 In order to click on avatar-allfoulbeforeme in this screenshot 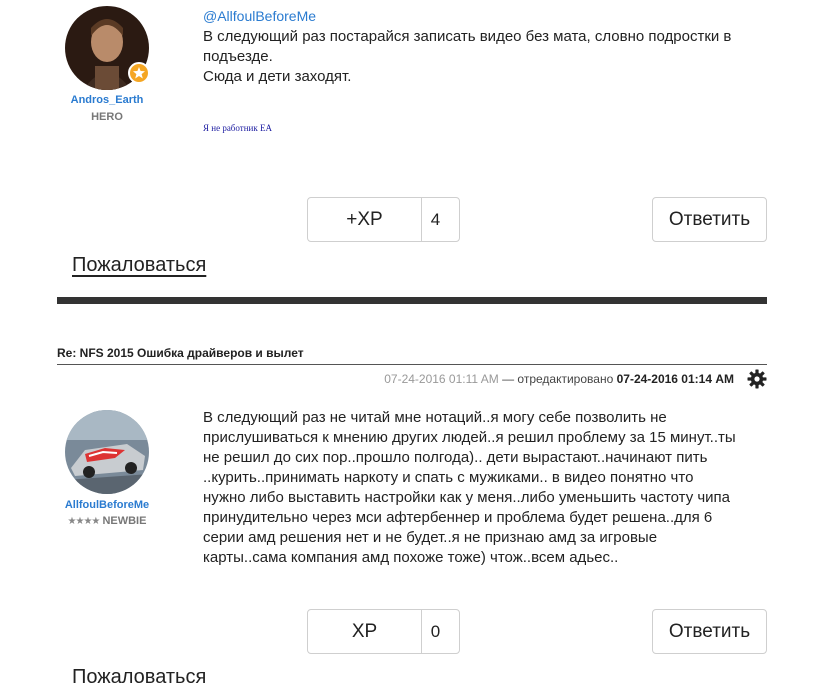, I will do `click(107, 452)`.